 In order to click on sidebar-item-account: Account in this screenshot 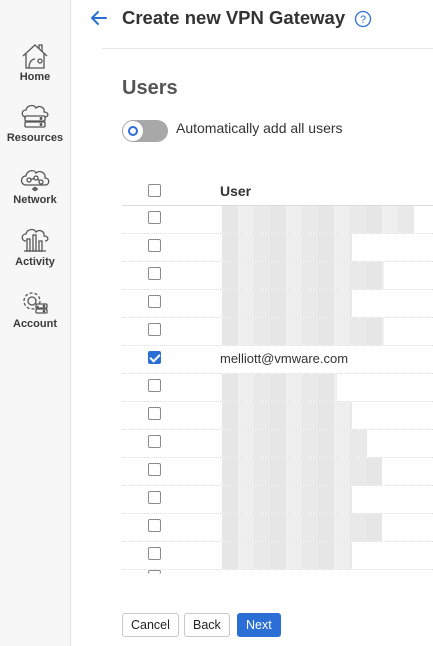, I will do `click(35, 309)`.